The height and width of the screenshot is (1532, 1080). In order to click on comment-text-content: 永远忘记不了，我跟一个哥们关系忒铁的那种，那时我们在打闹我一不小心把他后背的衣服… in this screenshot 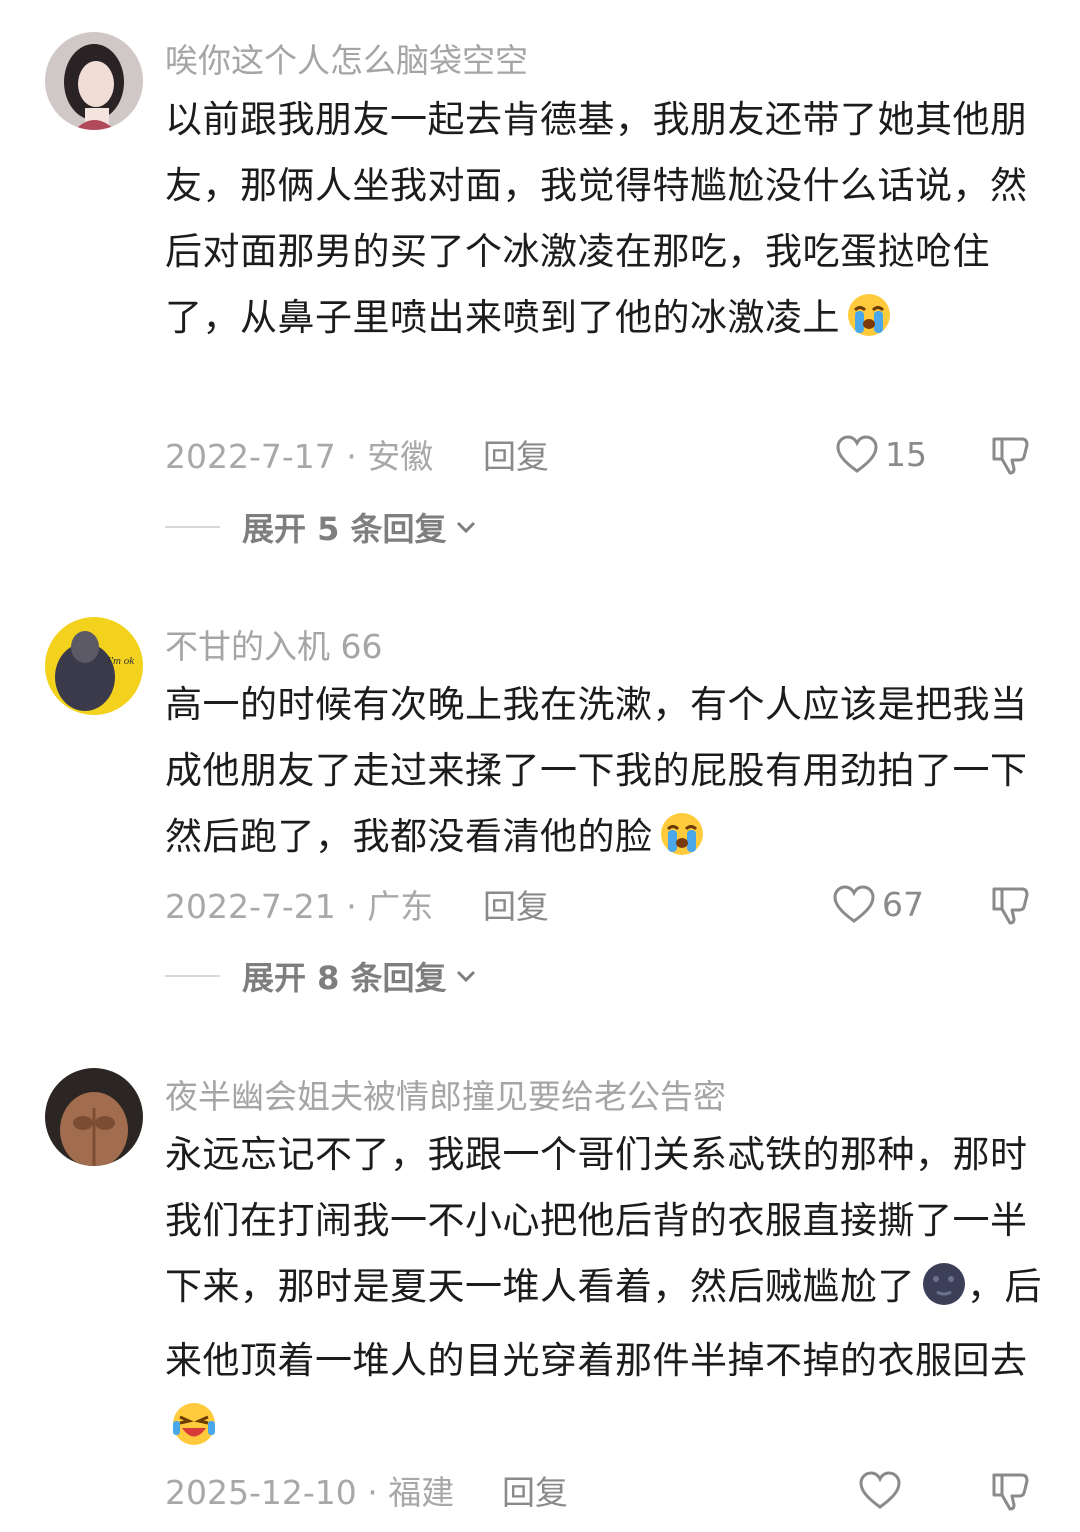, I will do `click(596, 1220)`.